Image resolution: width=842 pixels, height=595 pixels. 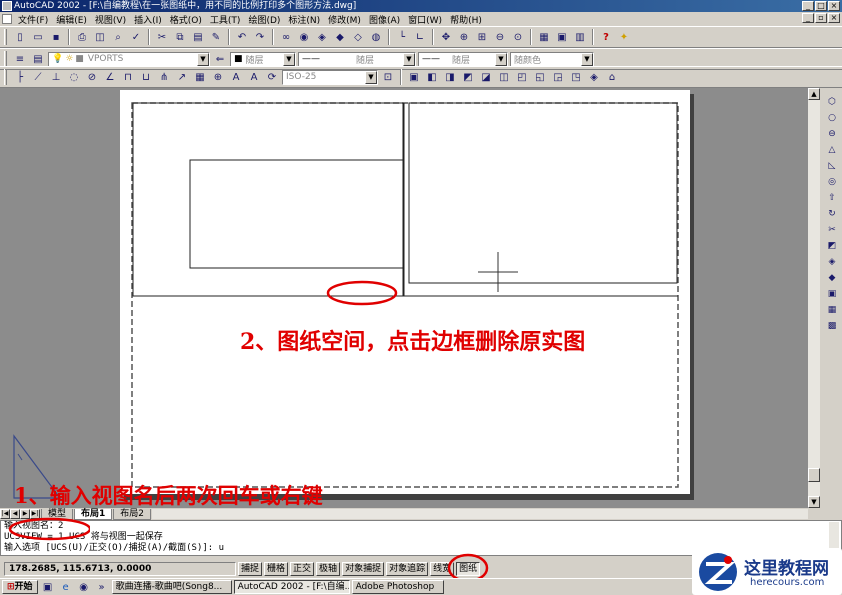 What do you see at coordinates (180, 37) in the screenshot?
I see `copy-icon: ⧉` at bounding box center [180, 37].